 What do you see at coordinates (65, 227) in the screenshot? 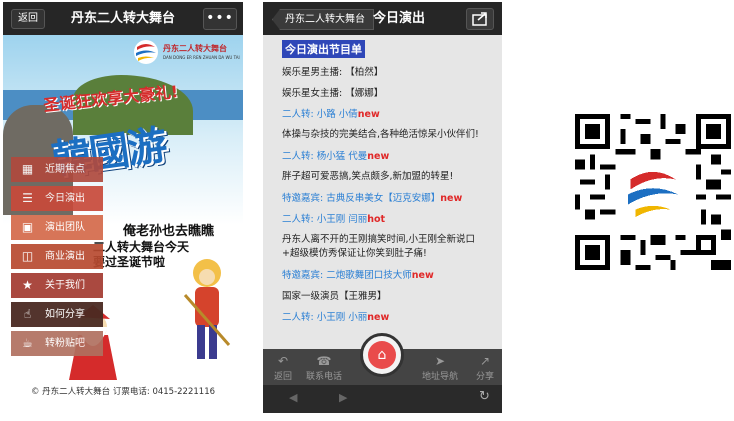
I see `menu-item-label: 演出团队` at bounding box center [65, 227].